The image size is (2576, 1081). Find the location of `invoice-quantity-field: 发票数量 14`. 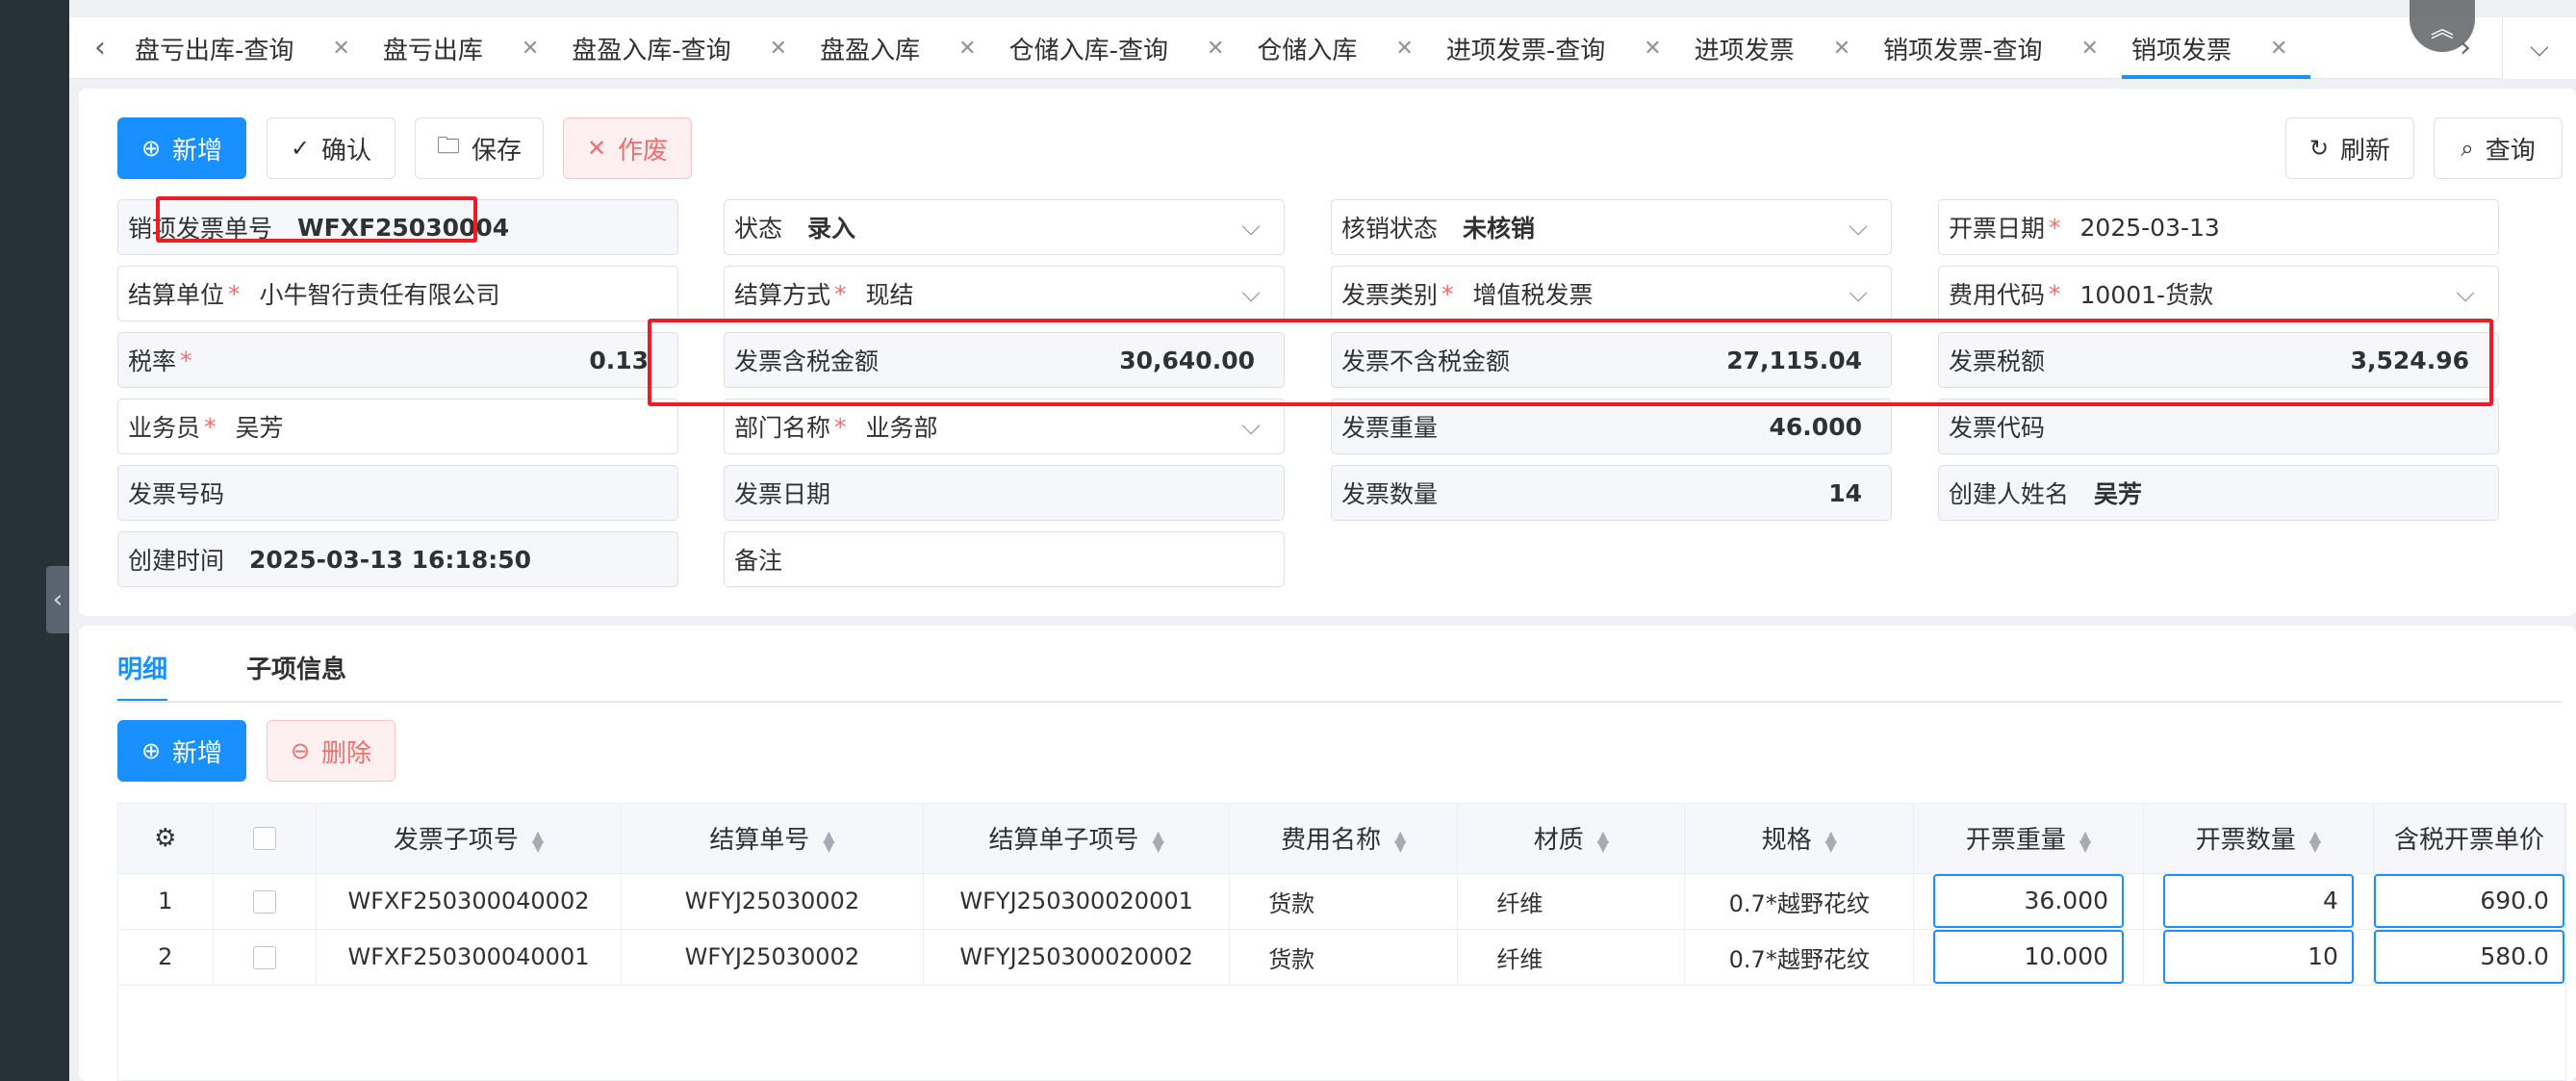

invoice-quantity-field: 发票数量 14 is located at coordinates (1611, 493).